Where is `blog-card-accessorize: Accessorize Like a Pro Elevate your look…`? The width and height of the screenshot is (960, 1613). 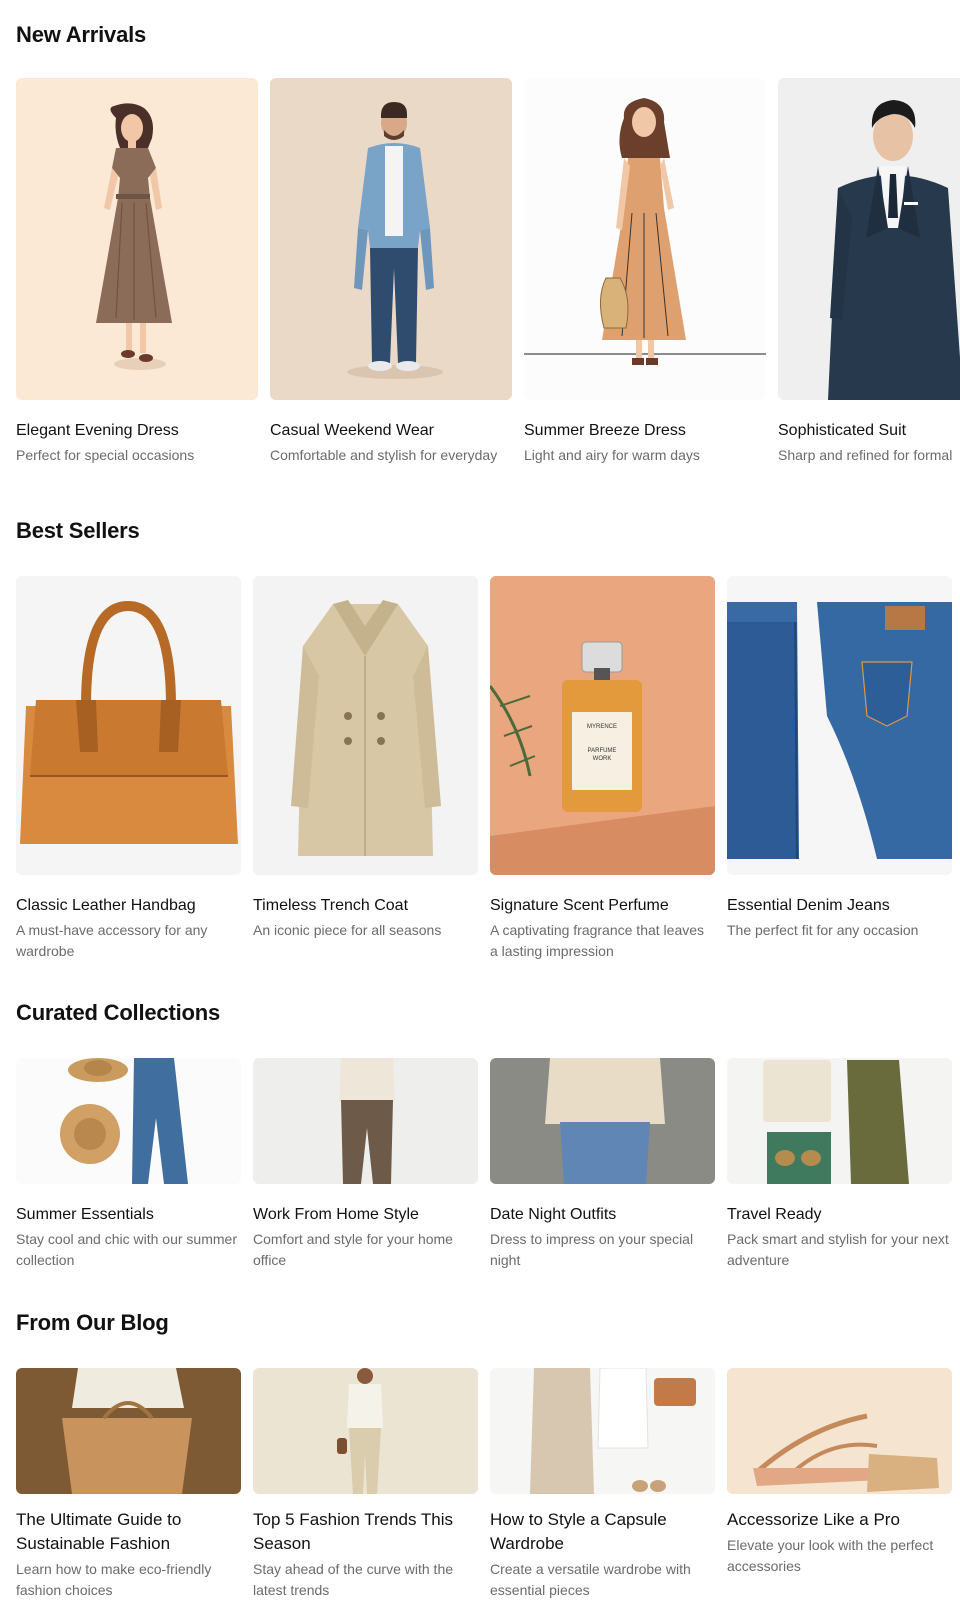
blog-card-accessorize: Accessorize Like a Pro Elevate your look… is located at coordinates (839, 1484).